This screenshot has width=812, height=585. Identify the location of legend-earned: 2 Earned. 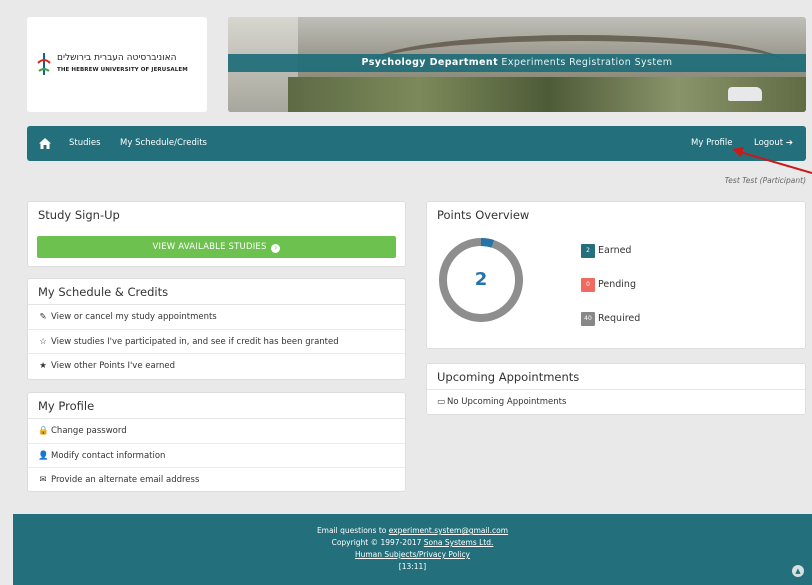
(606, 251).